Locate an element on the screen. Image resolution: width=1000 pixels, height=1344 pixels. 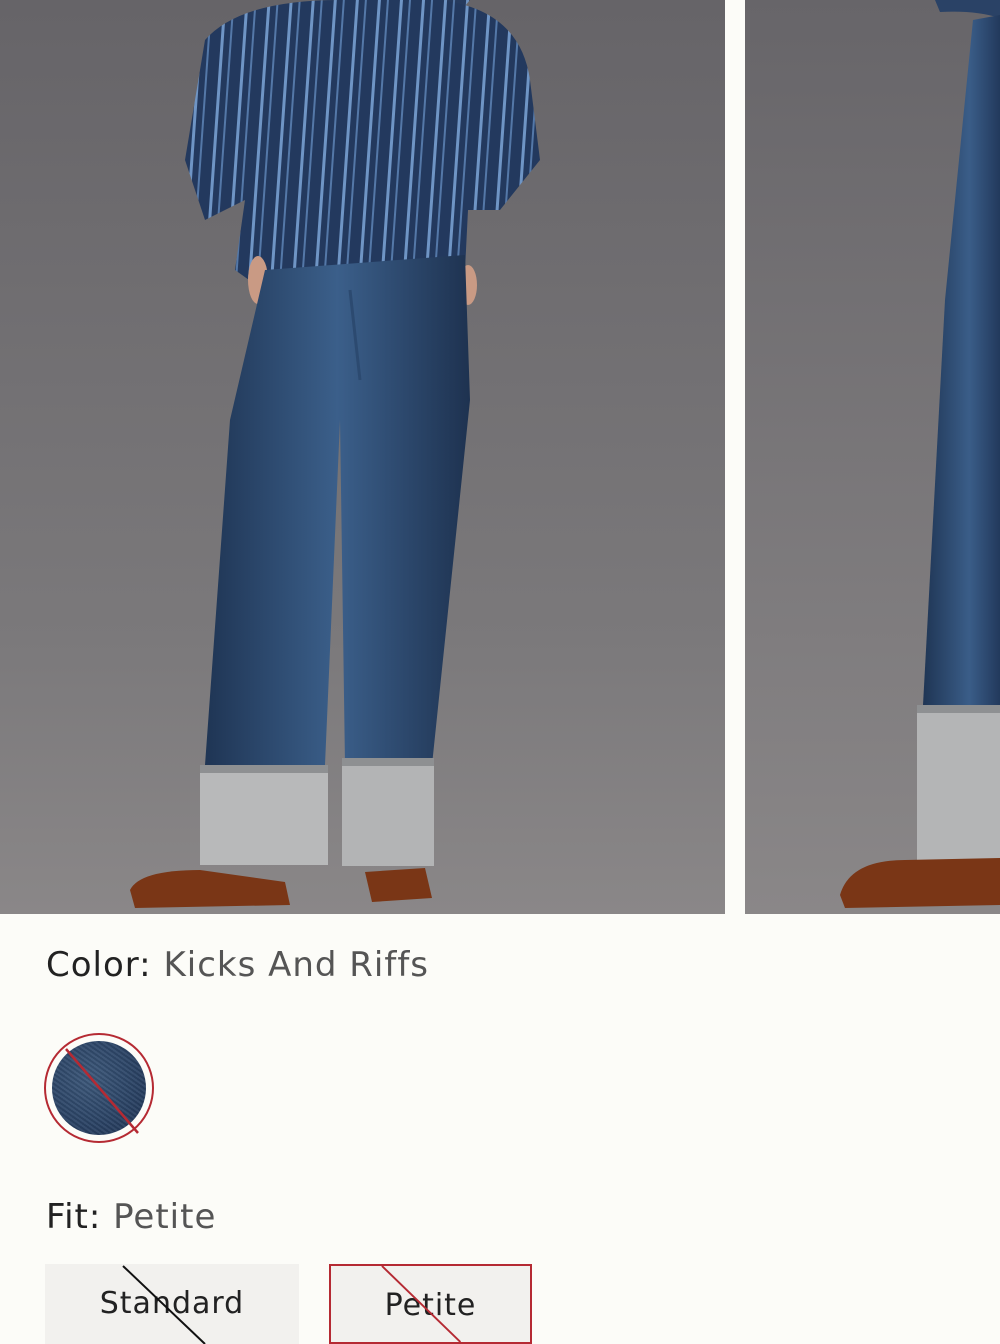
fit-option-petite: Petite is located at coordinates (430, 1304).